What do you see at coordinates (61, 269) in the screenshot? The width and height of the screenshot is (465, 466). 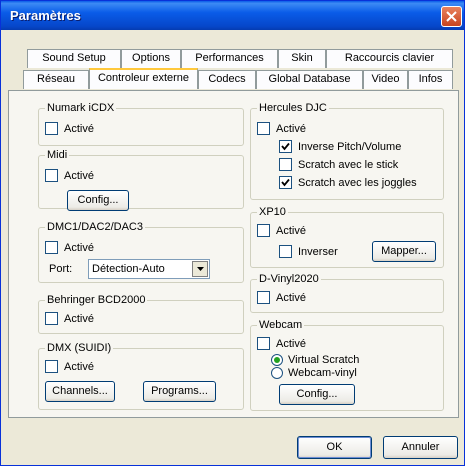 I see `dmc-port-label: Port:` at bounding box center [61, 269].